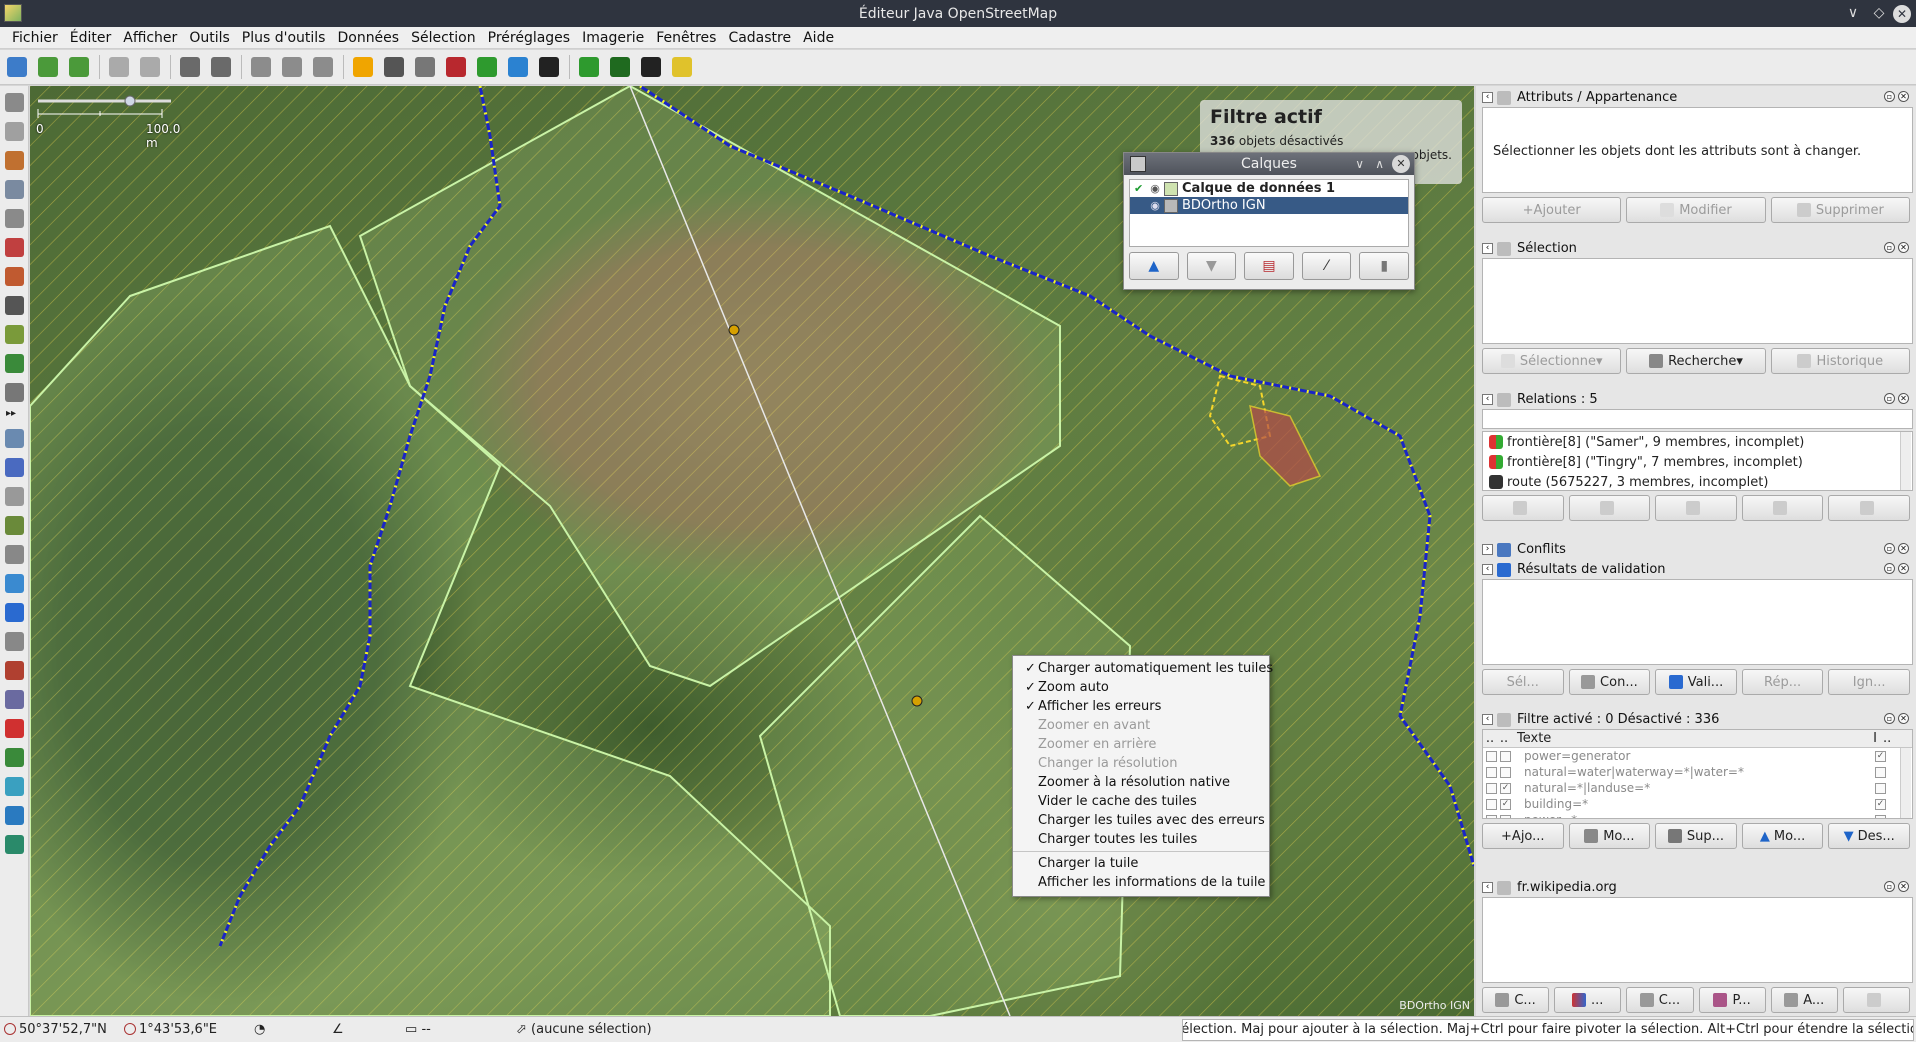 This screenshot has height=1042, width=1916. Describe the element at coordinates (14, 496) in the screenshot. I see `selection-list-button` at that location.